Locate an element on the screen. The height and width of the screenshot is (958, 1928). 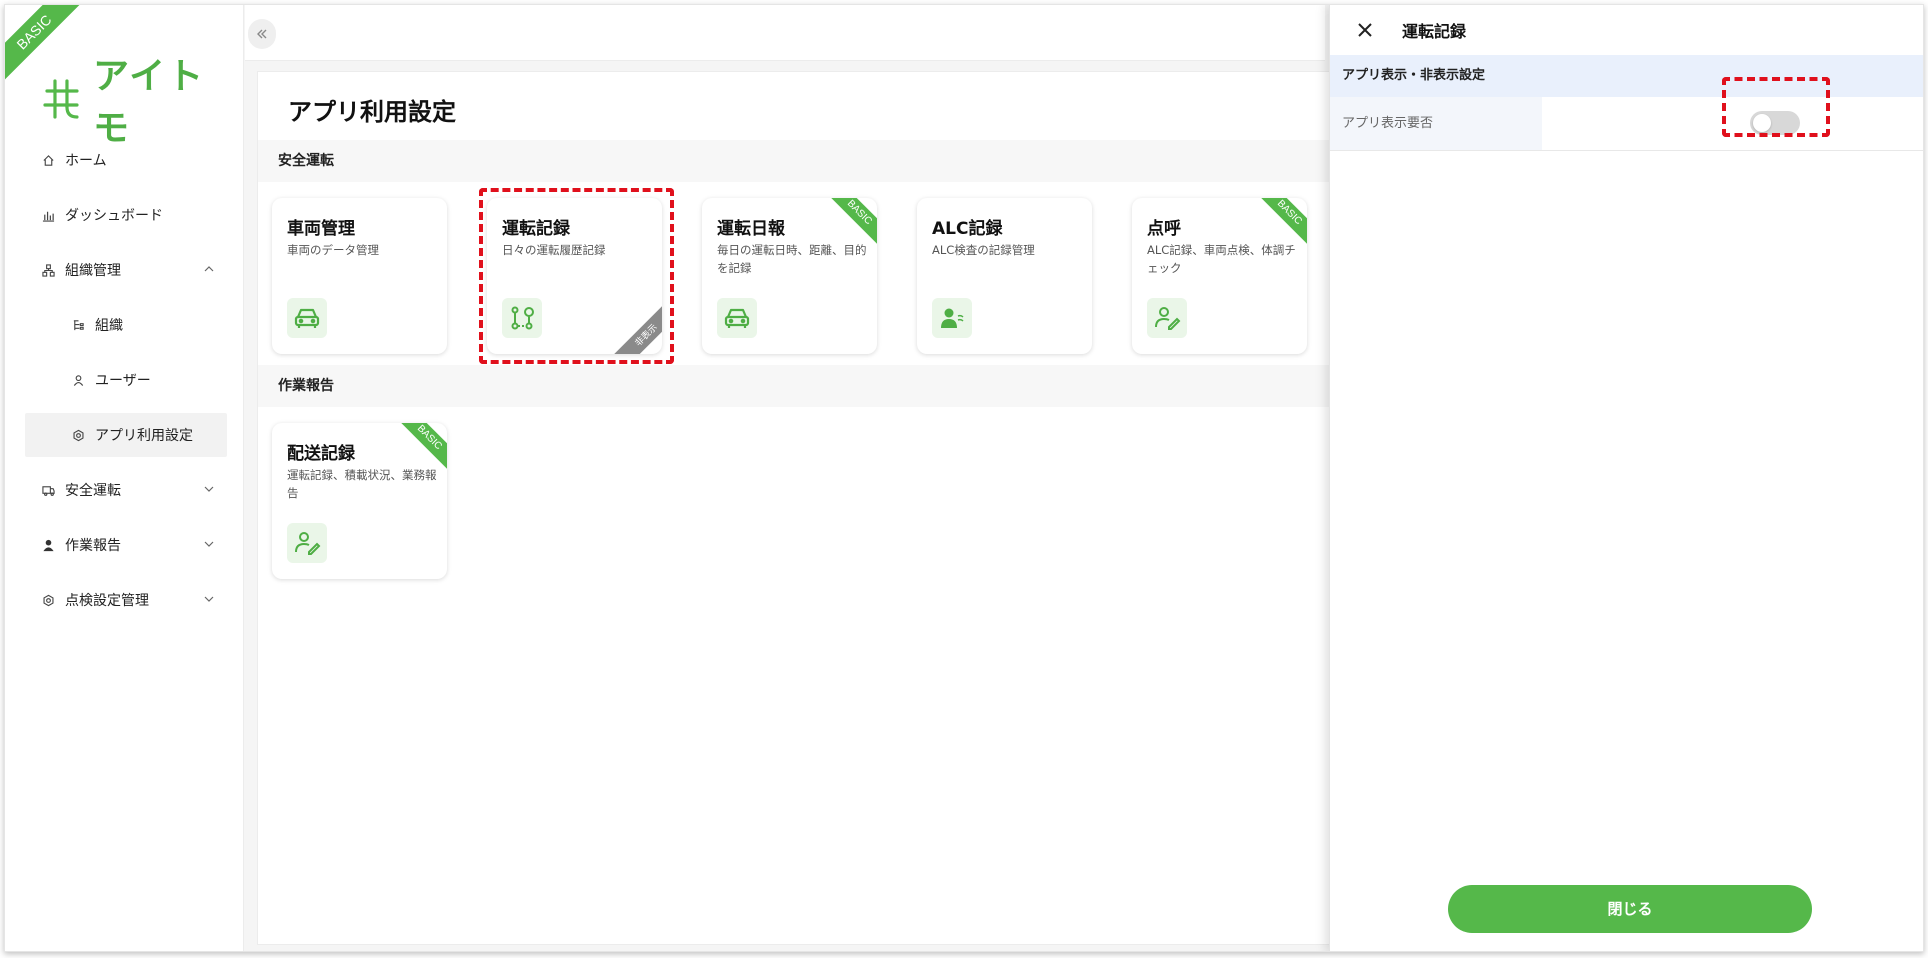
section-header-work-report: 作業報告 is located at coordinates (798, 386).